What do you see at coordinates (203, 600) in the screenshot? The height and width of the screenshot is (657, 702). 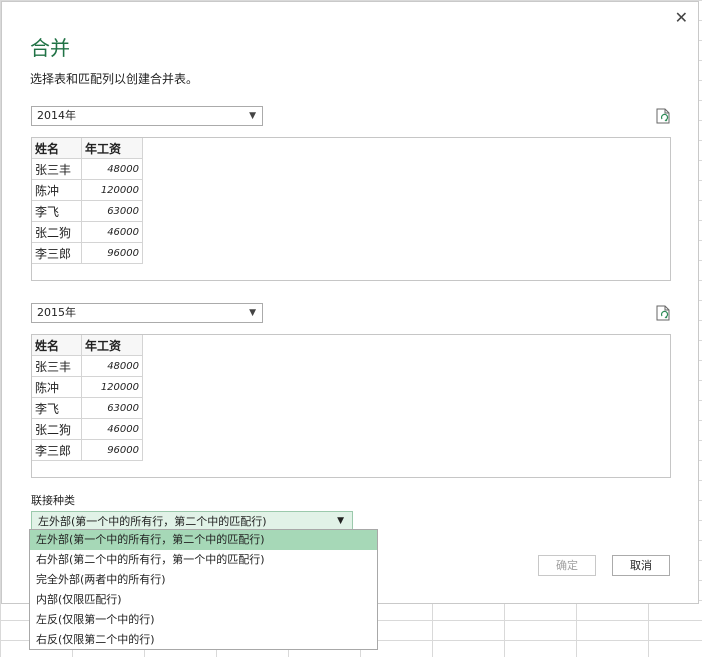 I see `join-option-inner: 内部(仅限匹配行)` at bounding box center [203, 600].